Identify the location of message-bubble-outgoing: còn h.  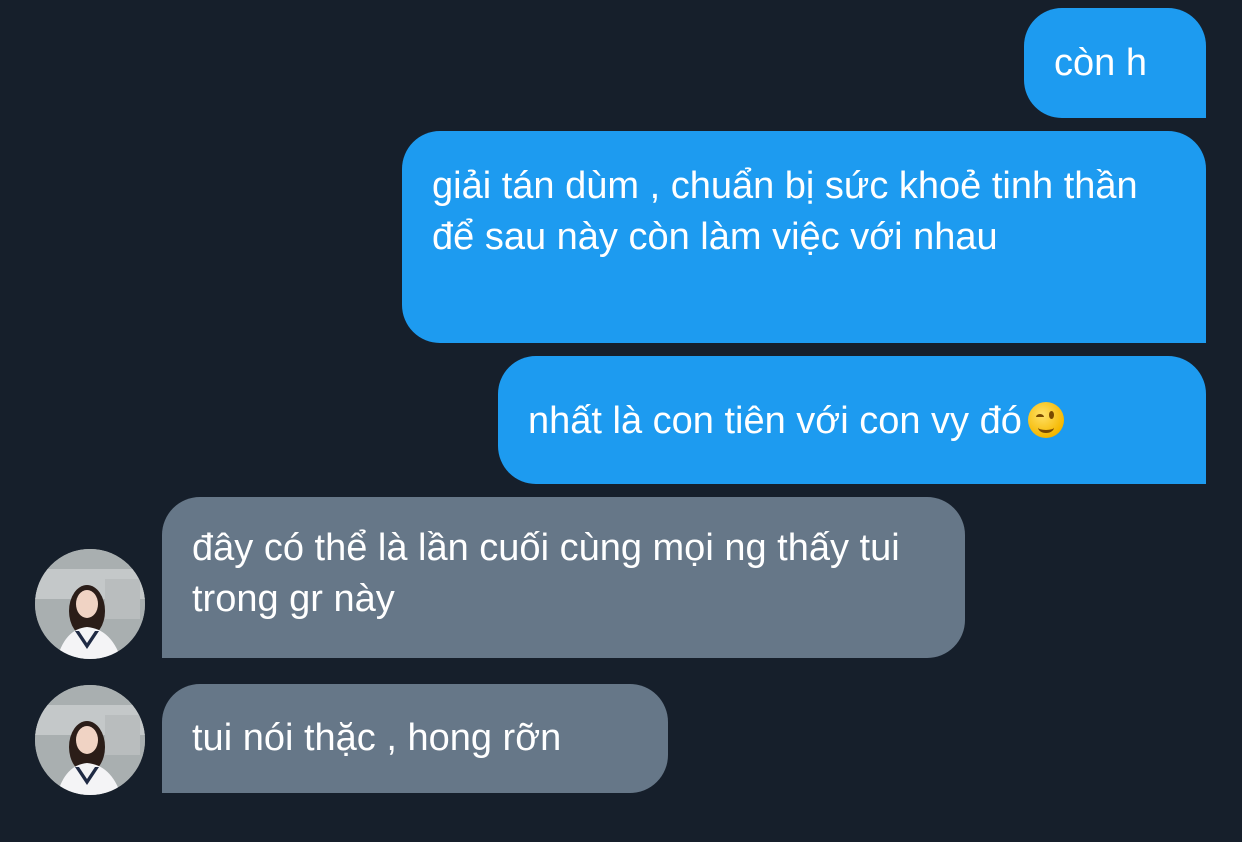
(1115, 63).